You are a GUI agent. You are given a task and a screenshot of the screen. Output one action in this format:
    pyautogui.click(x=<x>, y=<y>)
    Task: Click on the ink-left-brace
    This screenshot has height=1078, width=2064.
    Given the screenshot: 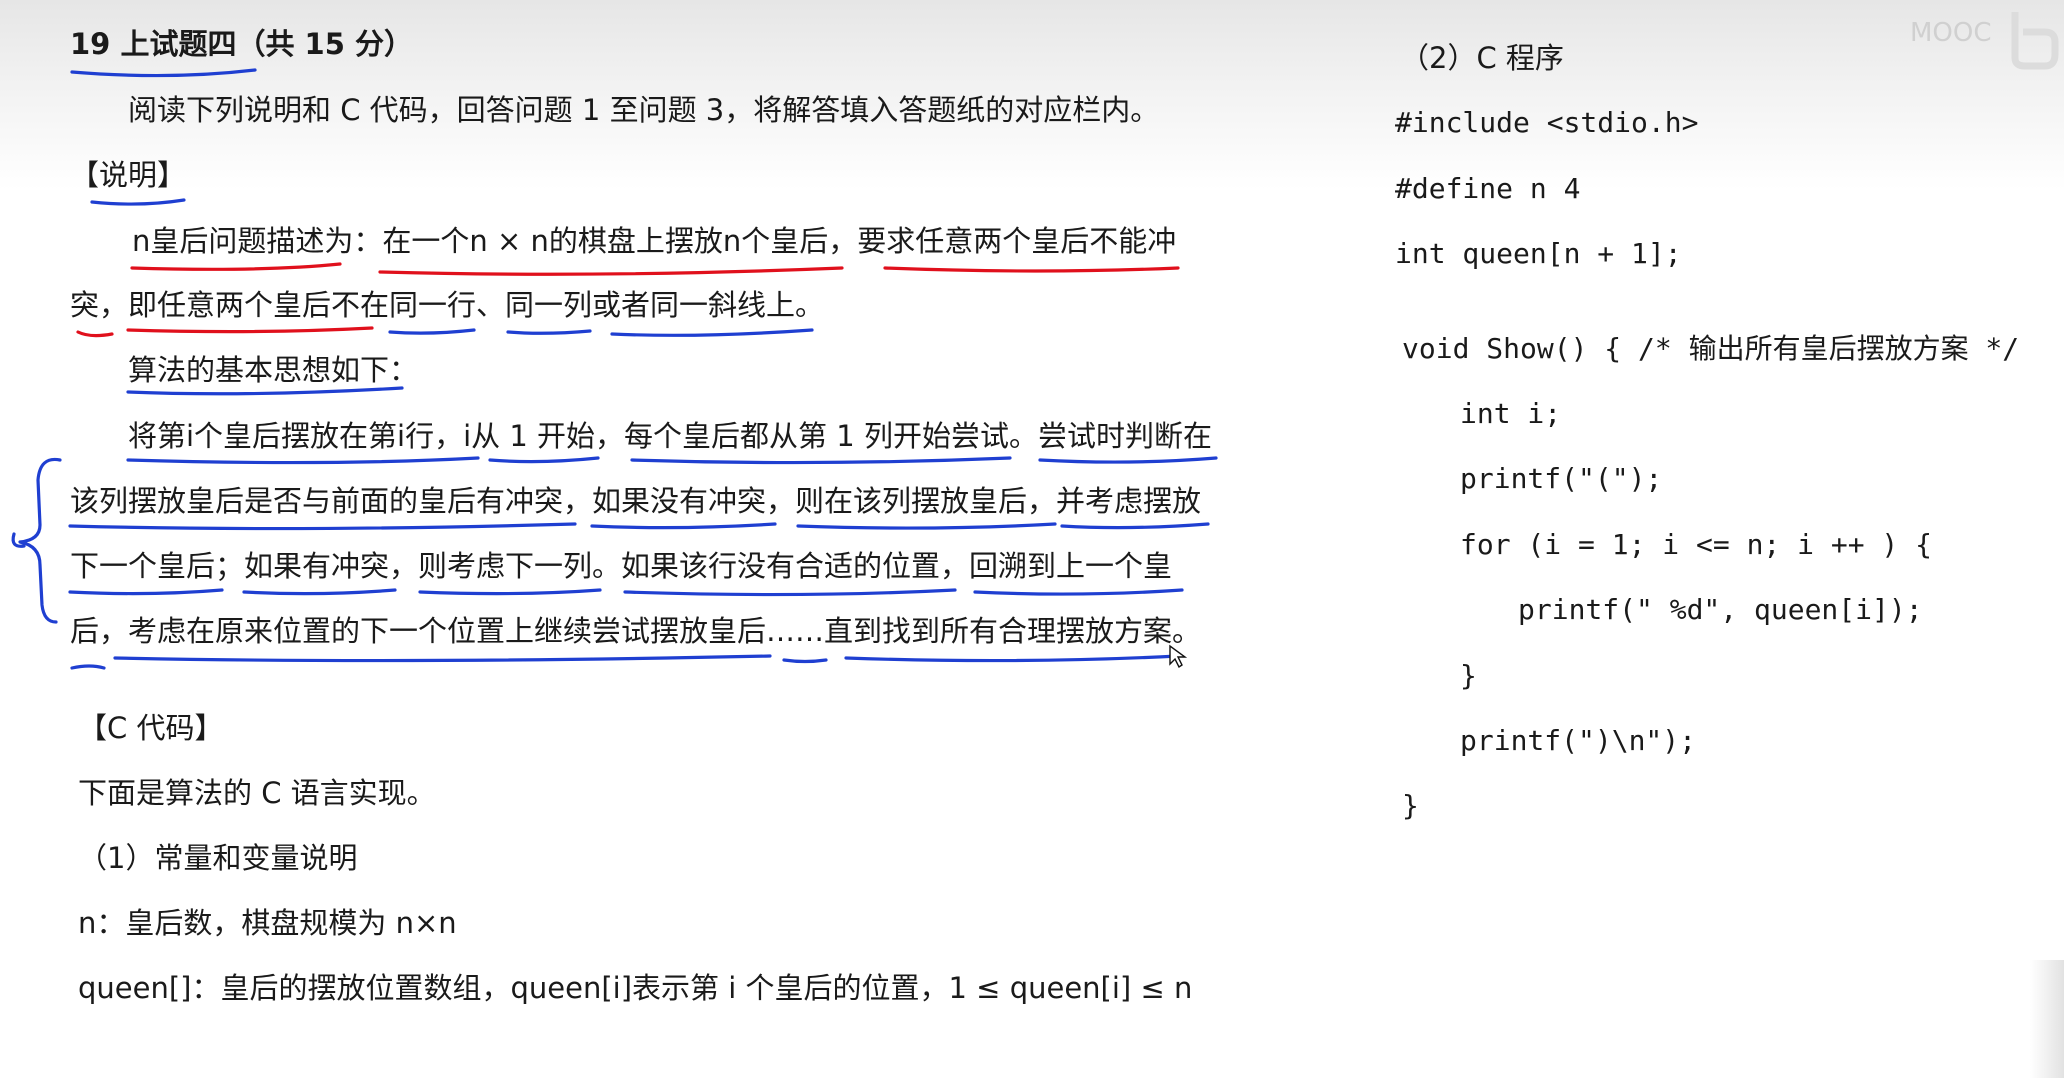 What is the action you would take?
    pyautogui.click(x=40, y=540)
    